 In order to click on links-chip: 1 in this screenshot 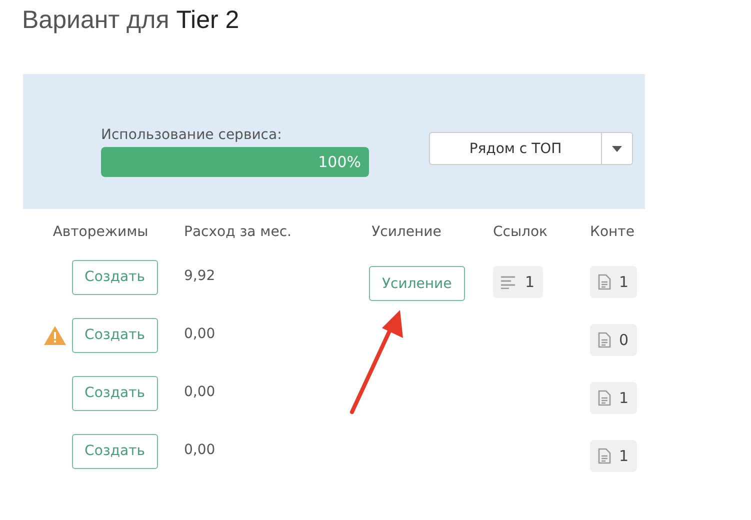, I will do `click(518, 282)`.